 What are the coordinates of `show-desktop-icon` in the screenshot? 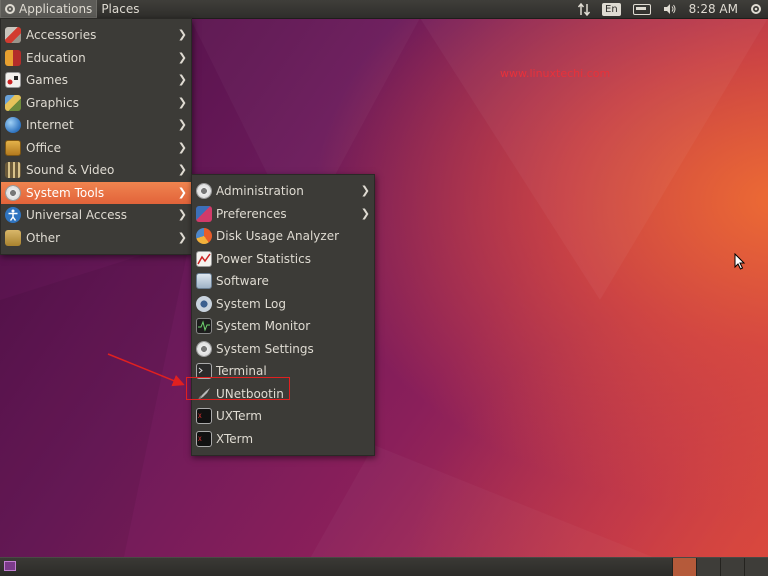 It's located at (10, 566).